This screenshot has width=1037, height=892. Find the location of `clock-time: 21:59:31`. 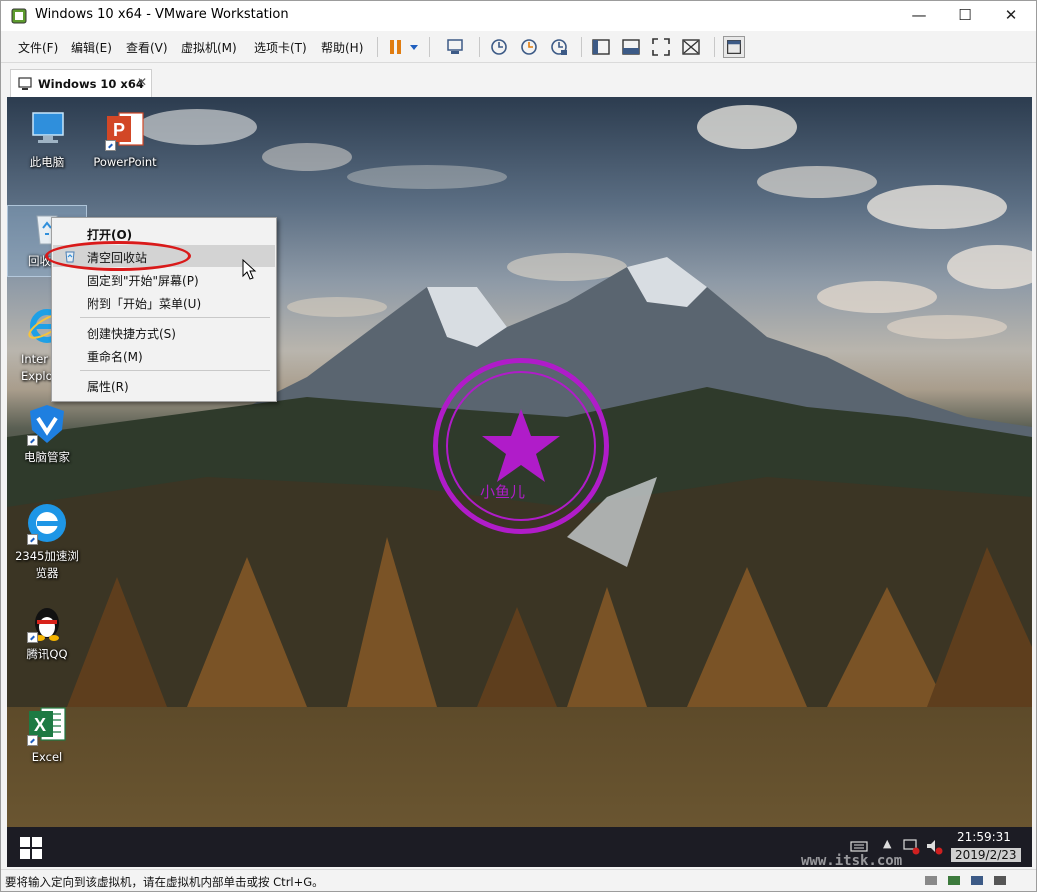

clock-time: 21:59:31 is located at coordinates (984, 837).